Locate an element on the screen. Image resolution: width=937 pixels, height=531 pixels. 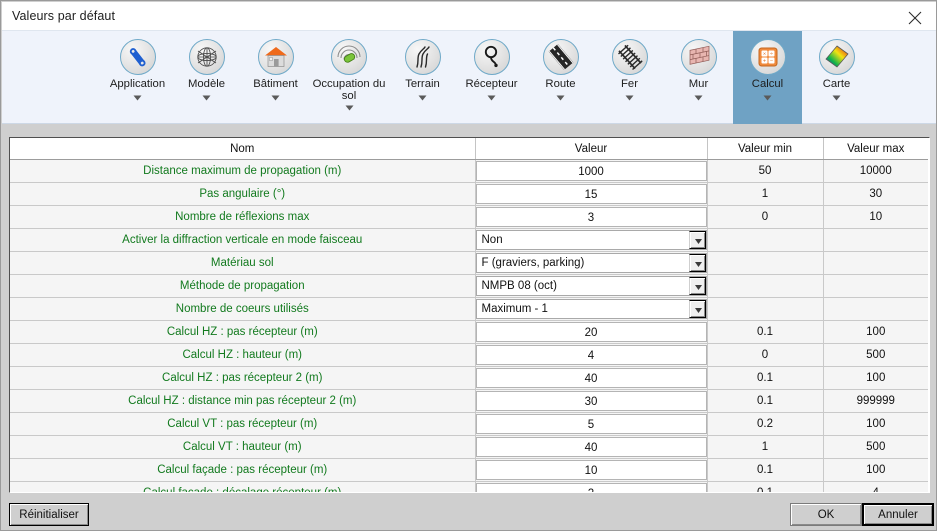
value-input: 2 is located at coordinates (591, 487).